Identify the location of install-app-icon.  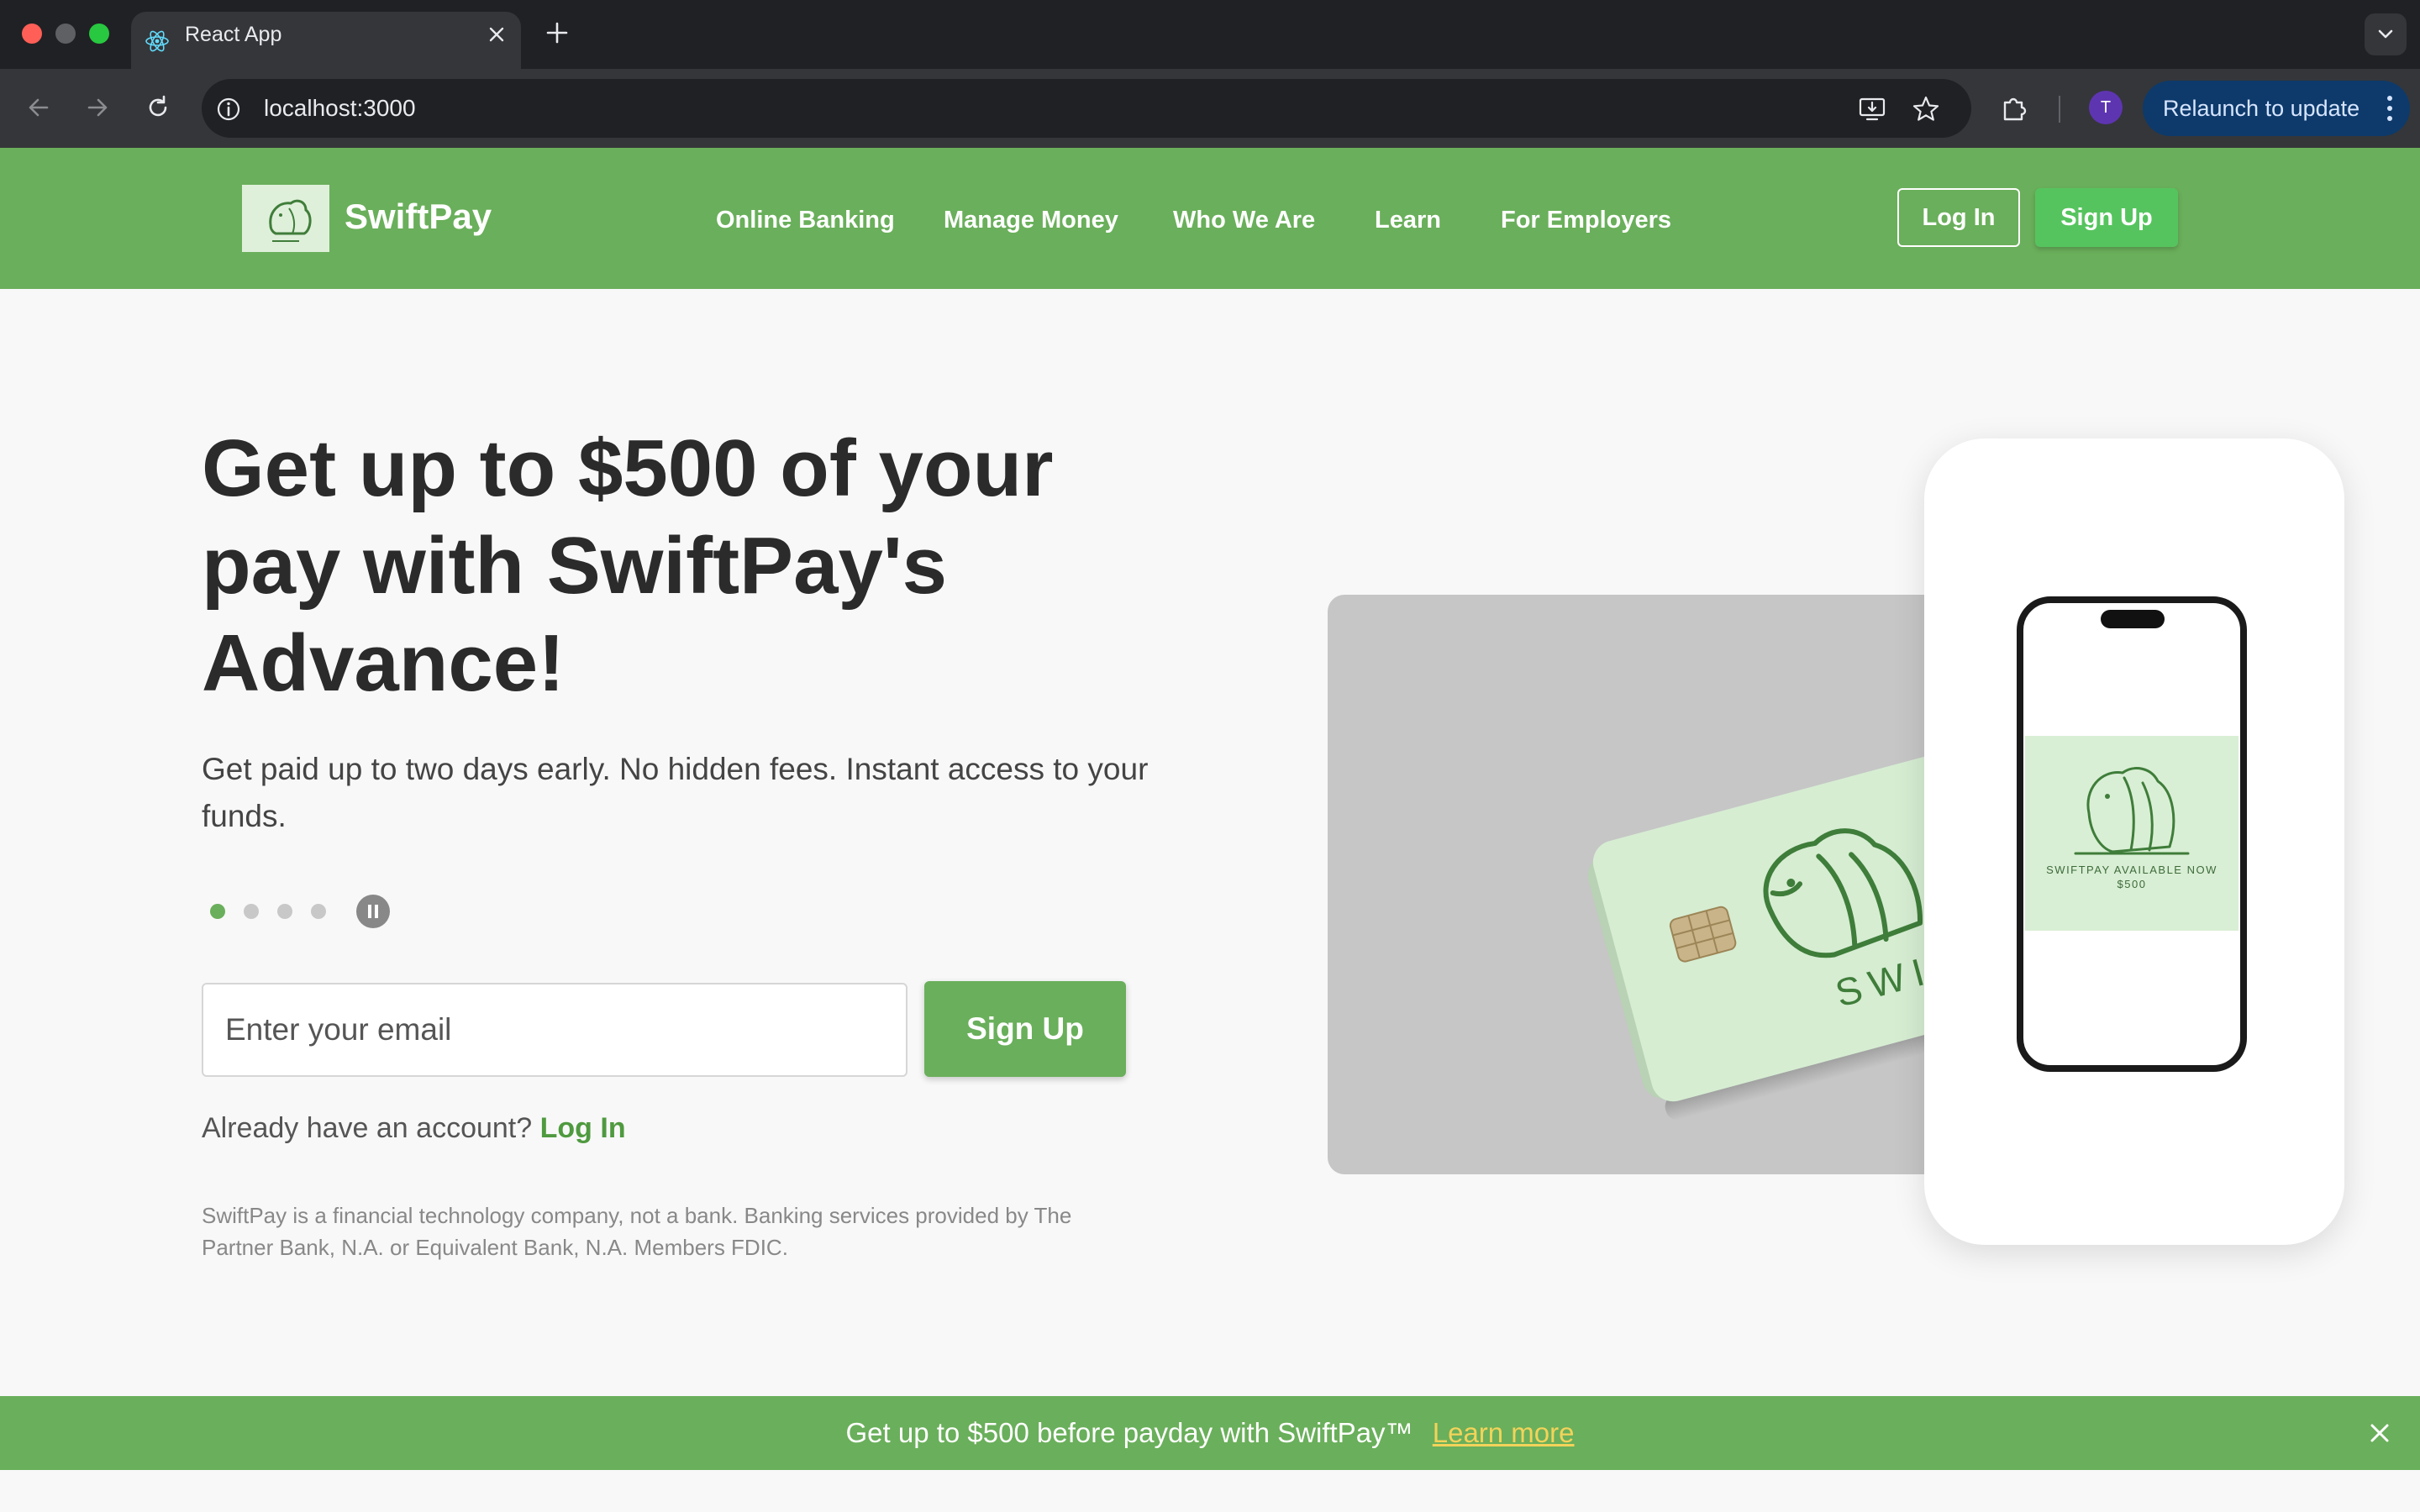
(1872, 109).